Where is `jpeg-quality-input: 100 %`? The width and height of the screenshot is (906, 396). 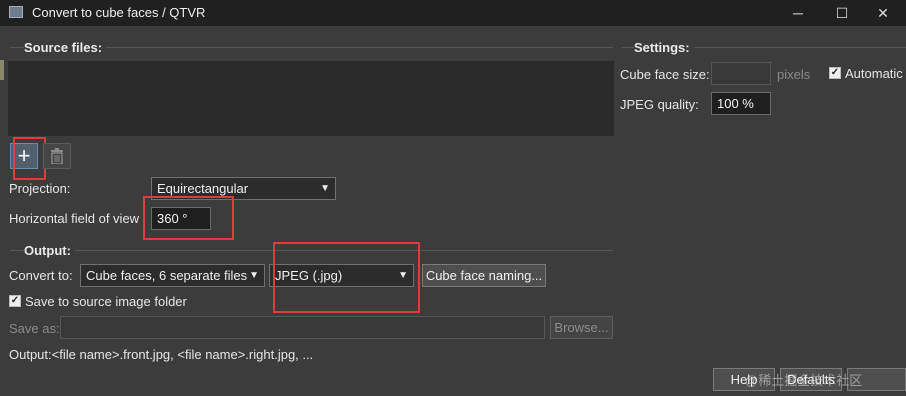 jpeg-quality-input: 100 % is located at coordinates (741, 103).